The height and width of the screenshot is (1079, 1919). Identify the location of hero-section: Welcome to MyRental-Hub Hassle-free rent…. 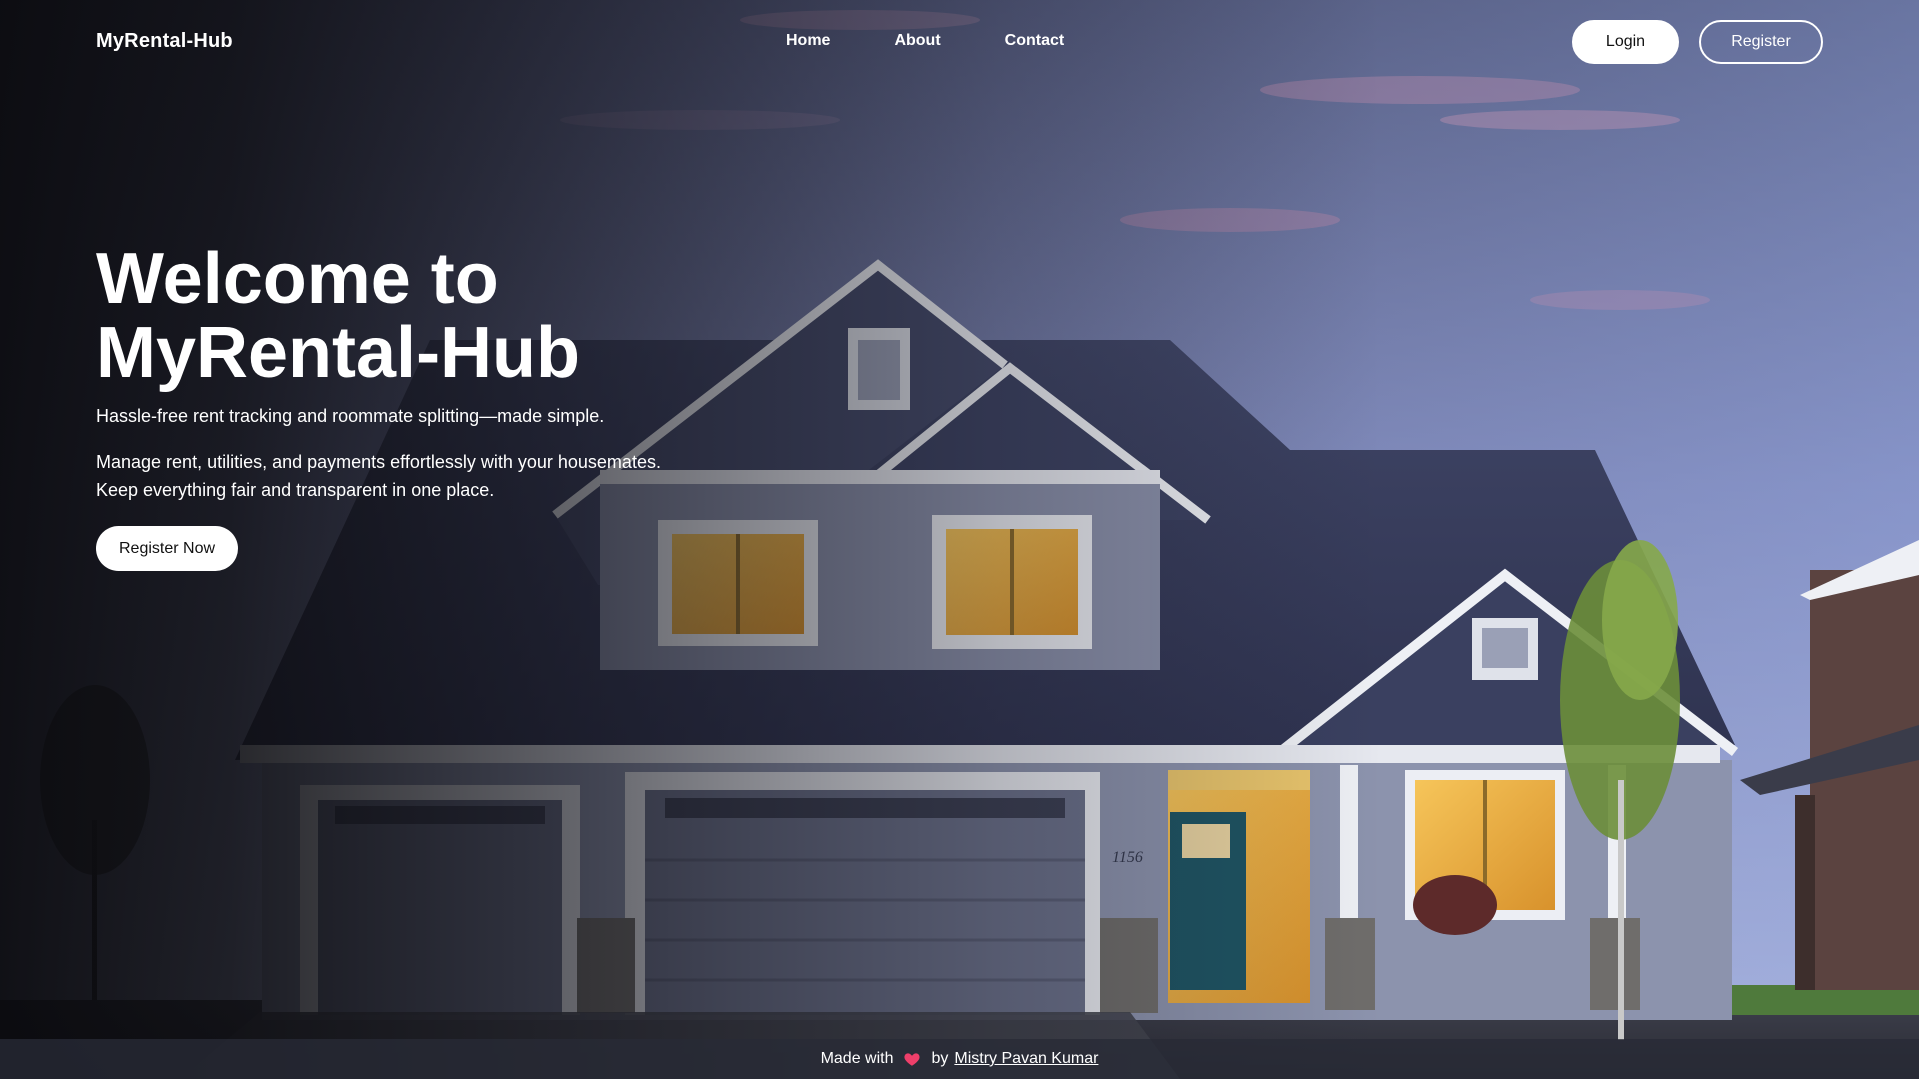
(456, 406).